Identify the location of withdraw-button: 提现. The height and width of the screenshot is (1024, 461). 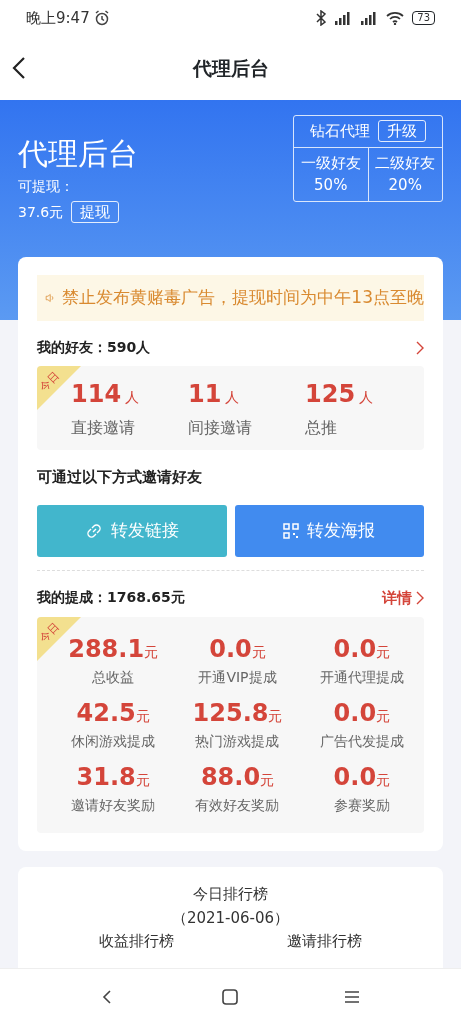
(95, 212).